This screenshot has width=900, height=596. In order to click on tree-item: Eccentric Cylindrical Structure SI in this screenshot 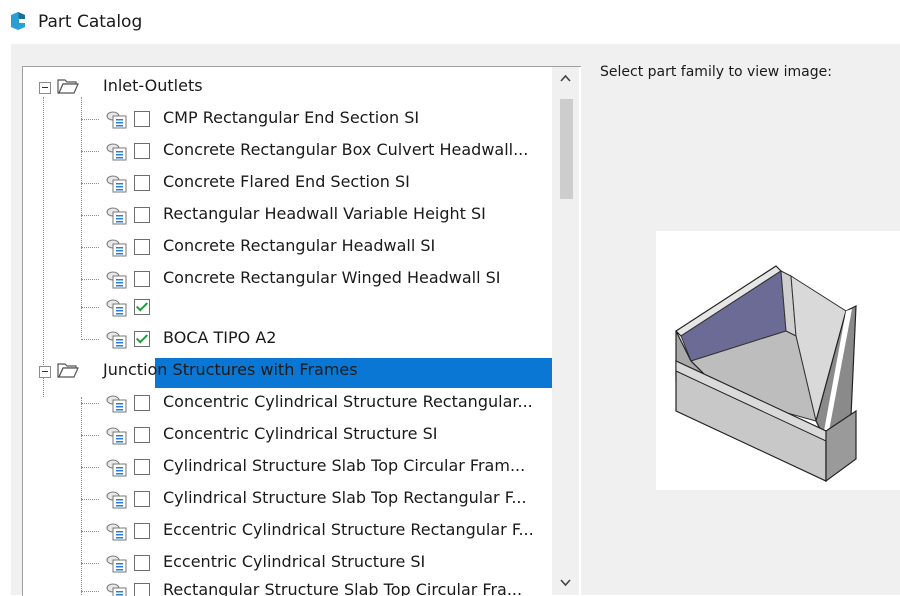, I will do `click(288, 563)`.